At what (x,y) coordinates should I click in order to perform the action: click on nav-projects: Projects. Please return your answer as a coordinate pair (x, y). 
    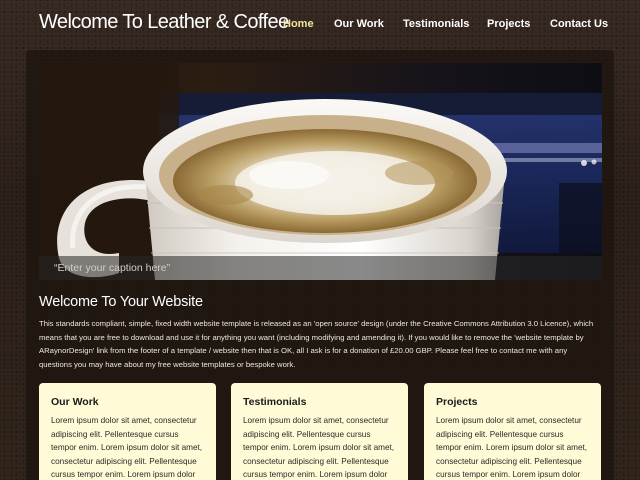
    Looking at the image, I should click on (508, 24).